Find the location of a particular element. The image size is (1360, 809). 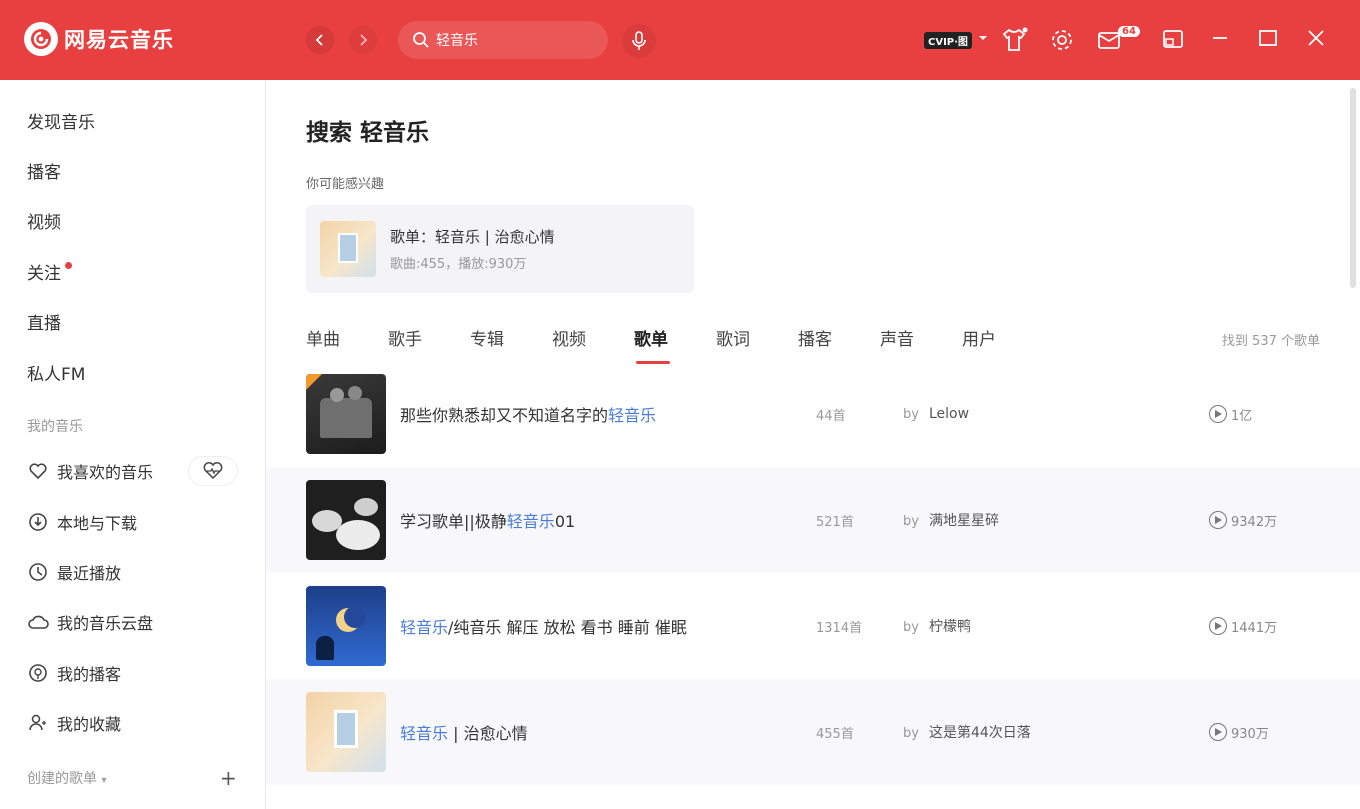

shirt-icon is located at coordinates (1015, 39).